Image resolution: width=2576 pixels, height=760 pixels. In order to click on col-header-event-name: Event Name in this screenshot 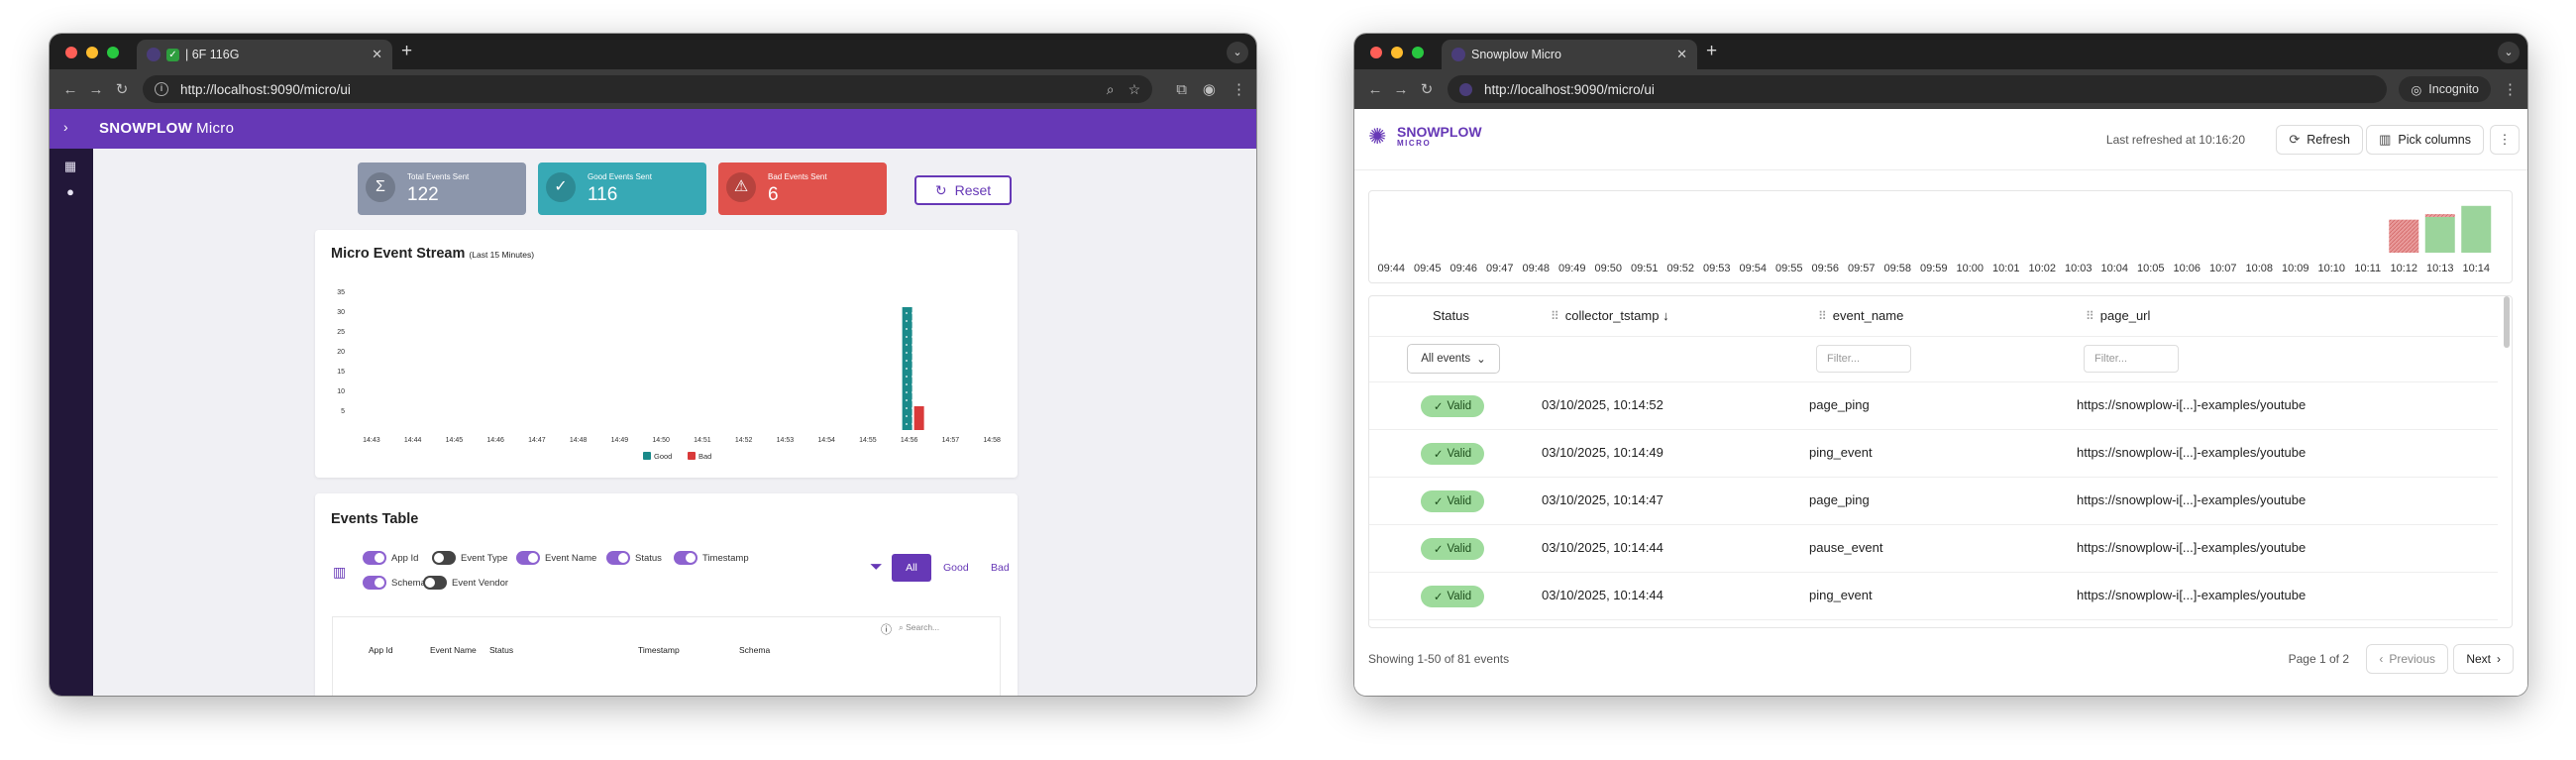, I will do `click(454, 650)`.